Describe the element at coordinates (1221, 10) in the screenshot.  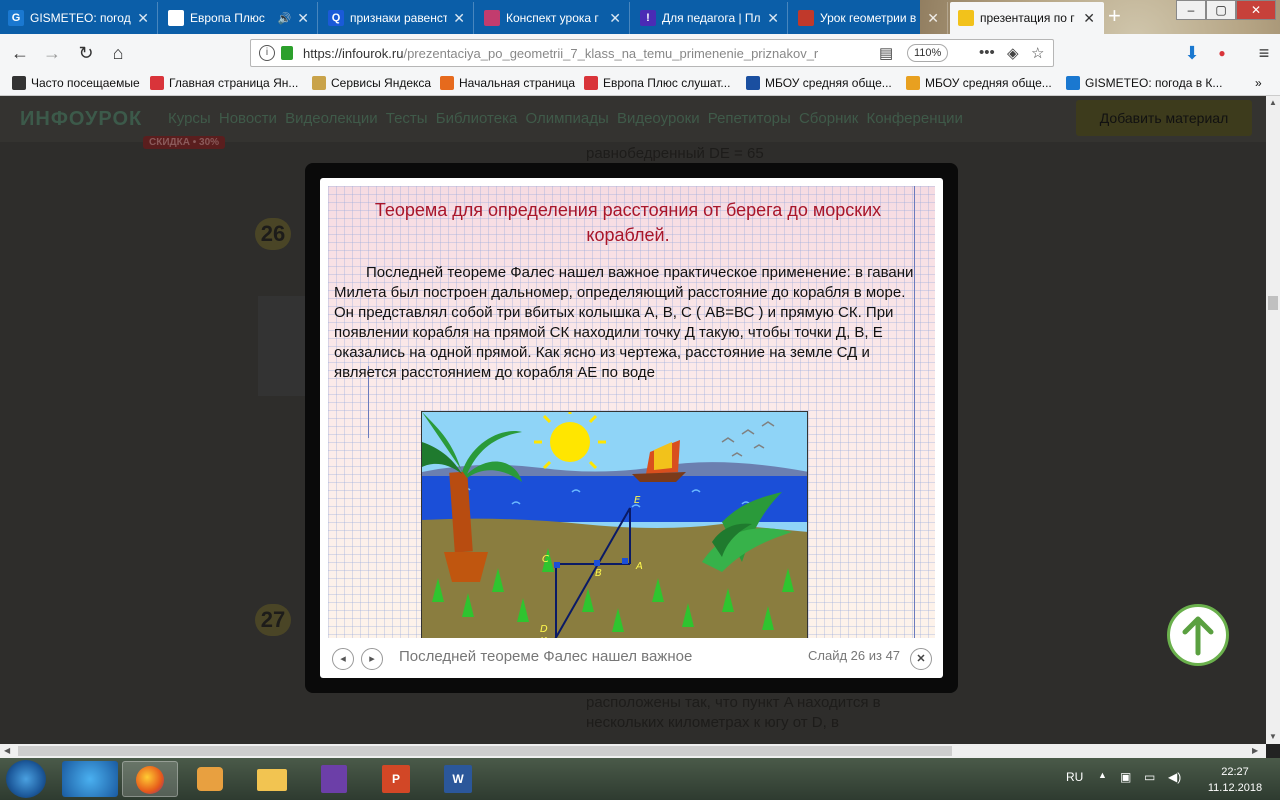
I see `maximize-button: ▢` at that location.